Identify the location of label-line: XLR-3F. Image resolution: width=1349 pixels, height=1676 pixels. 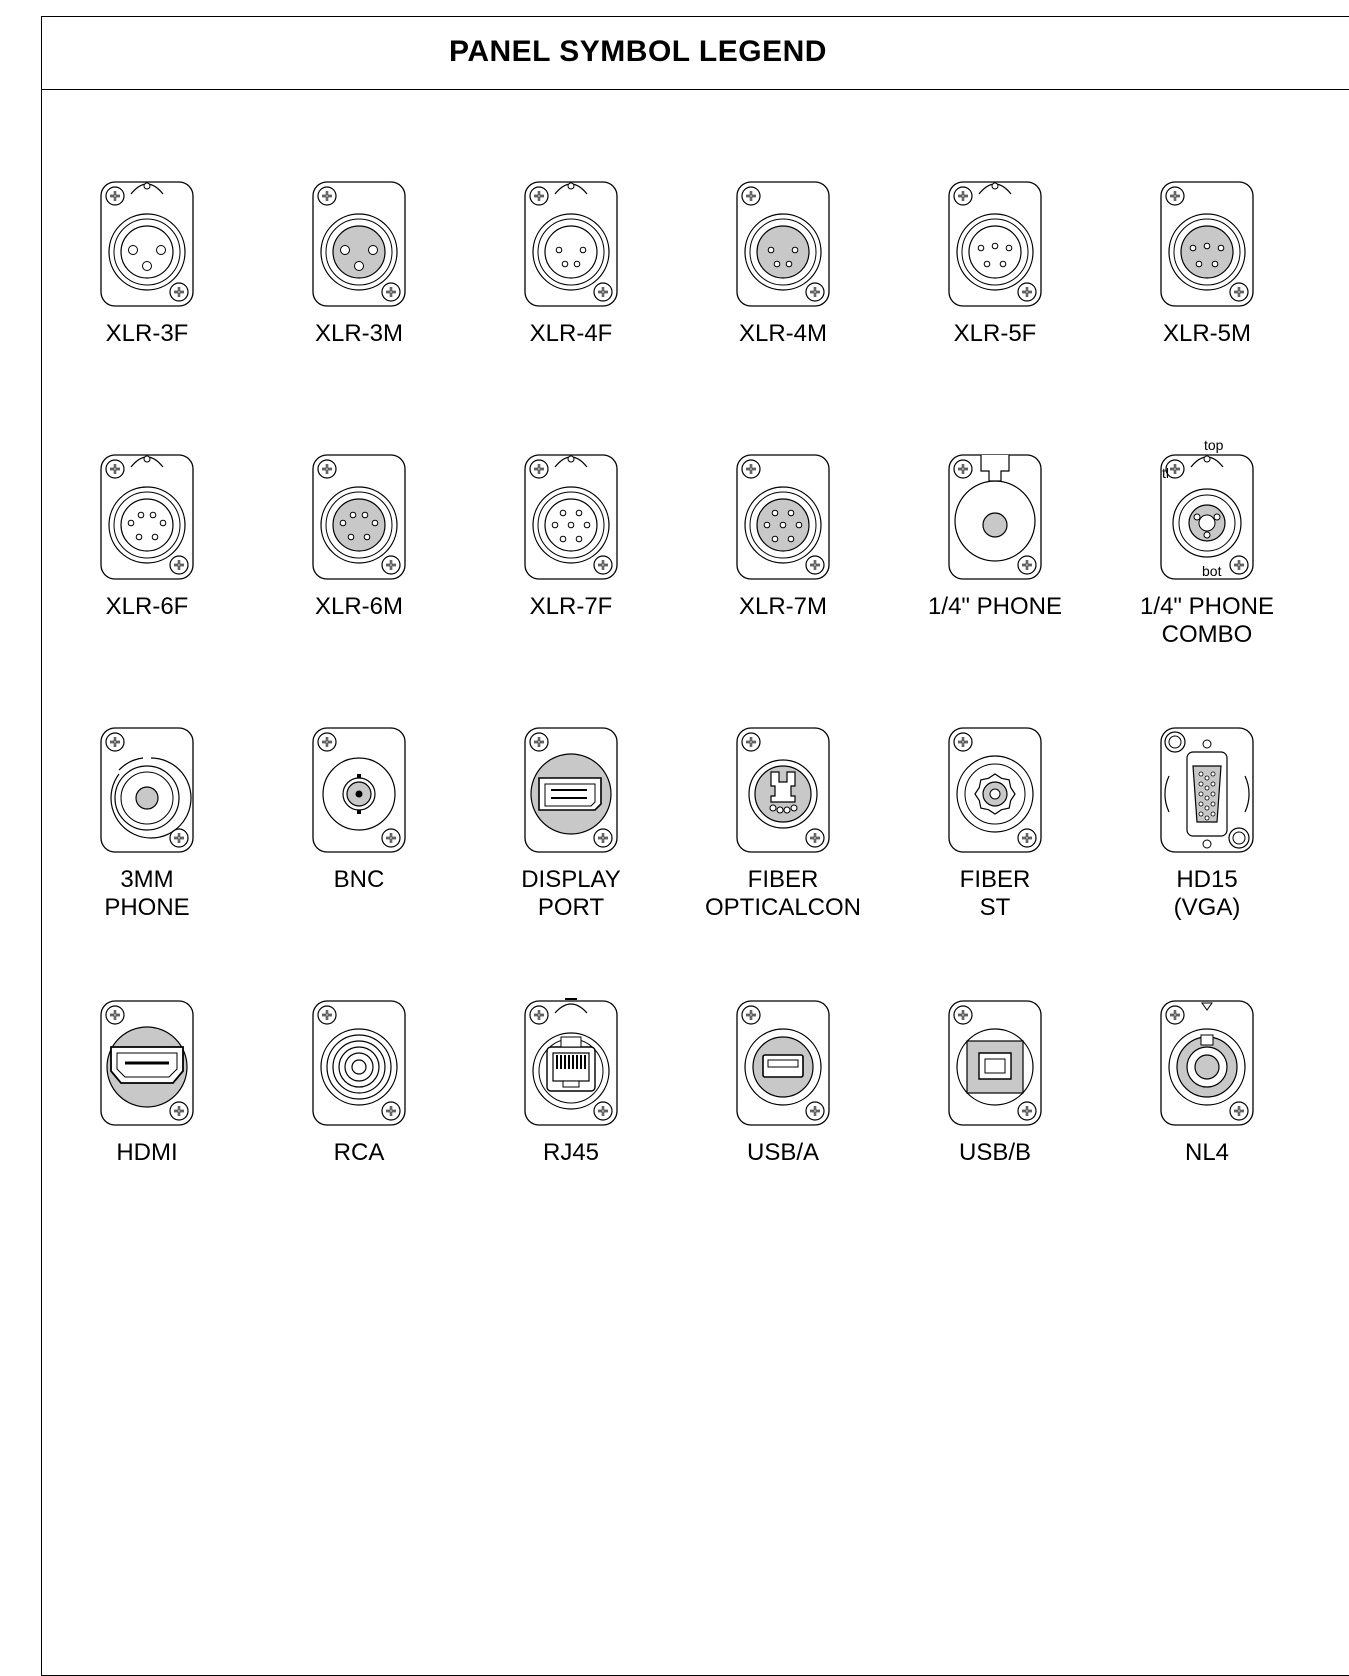
(147, 333).